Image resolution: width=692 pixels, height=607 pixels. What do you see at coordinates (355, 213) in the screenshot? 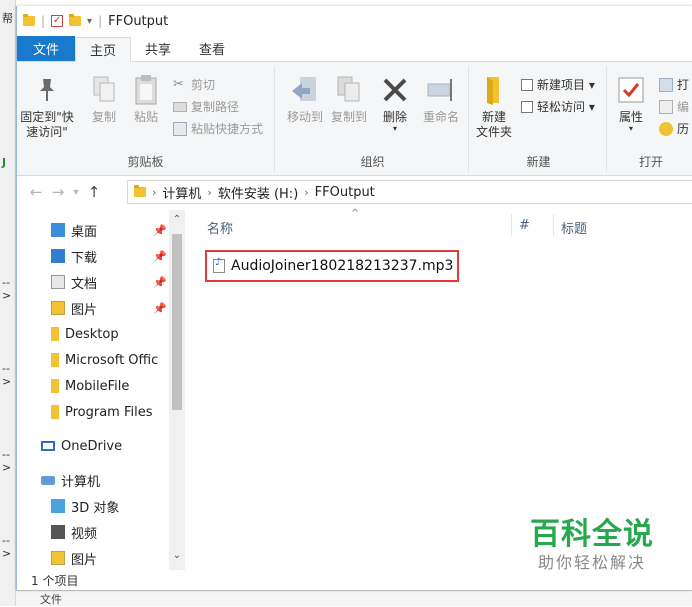
I see `sort-caret-icon: ^` at bounding box center [355, 213].